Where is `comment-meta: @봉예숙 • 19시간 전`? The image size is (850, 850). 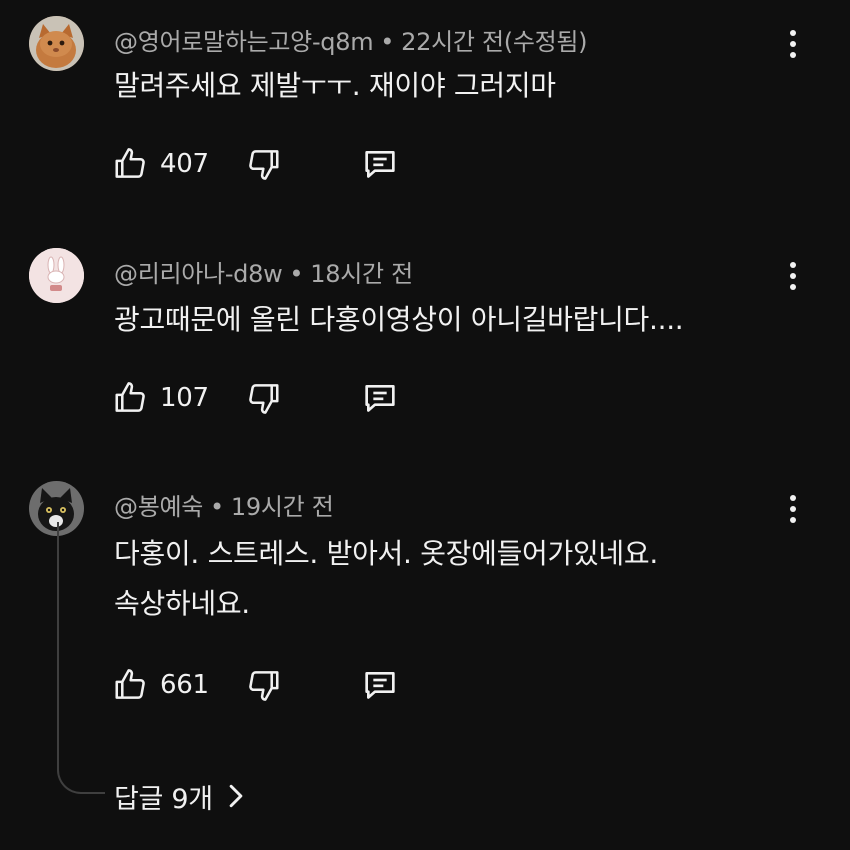
comment-meta: @봉예숙 • 19시간 전 is located at coordinates (224, 504).